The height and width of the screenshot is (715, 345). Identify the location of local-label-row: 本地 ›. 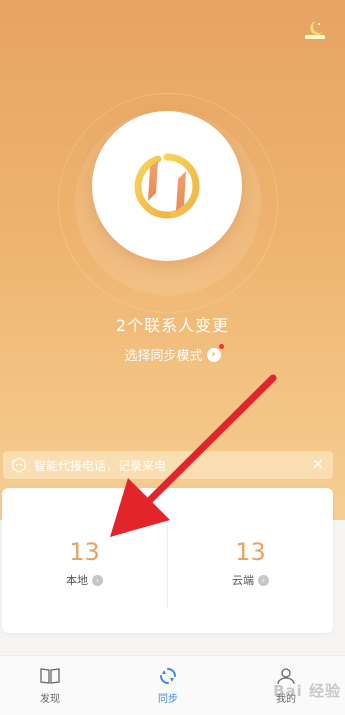
(84, 580).